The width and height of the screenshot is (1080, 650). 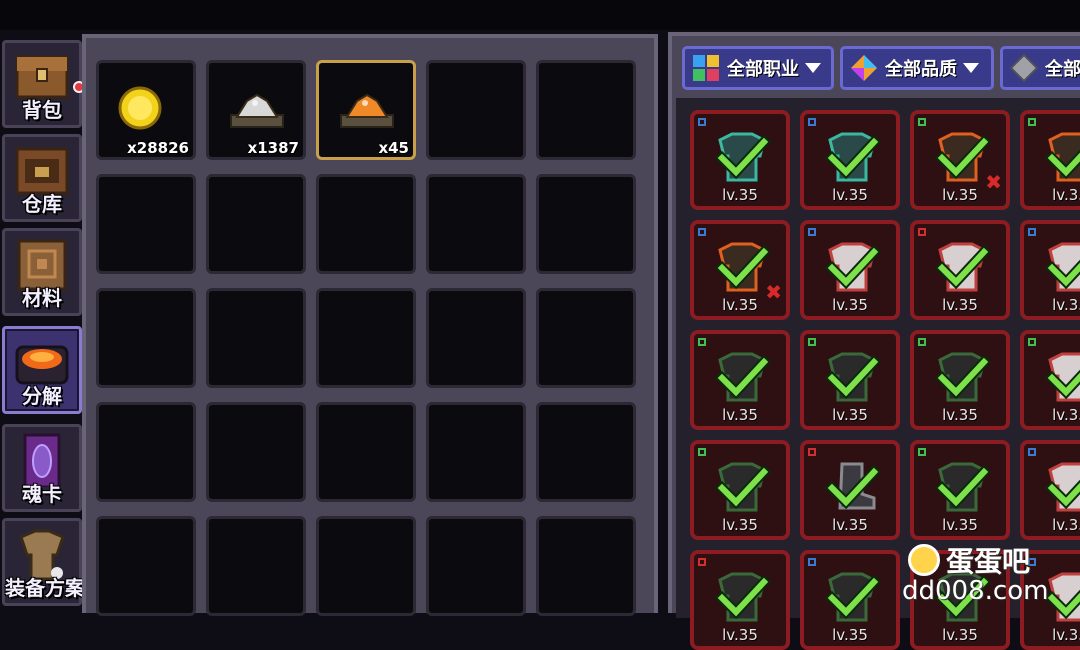 I want to click on watermark: 蛋蛋吧 dd008.com, so click(x=990, y=575).